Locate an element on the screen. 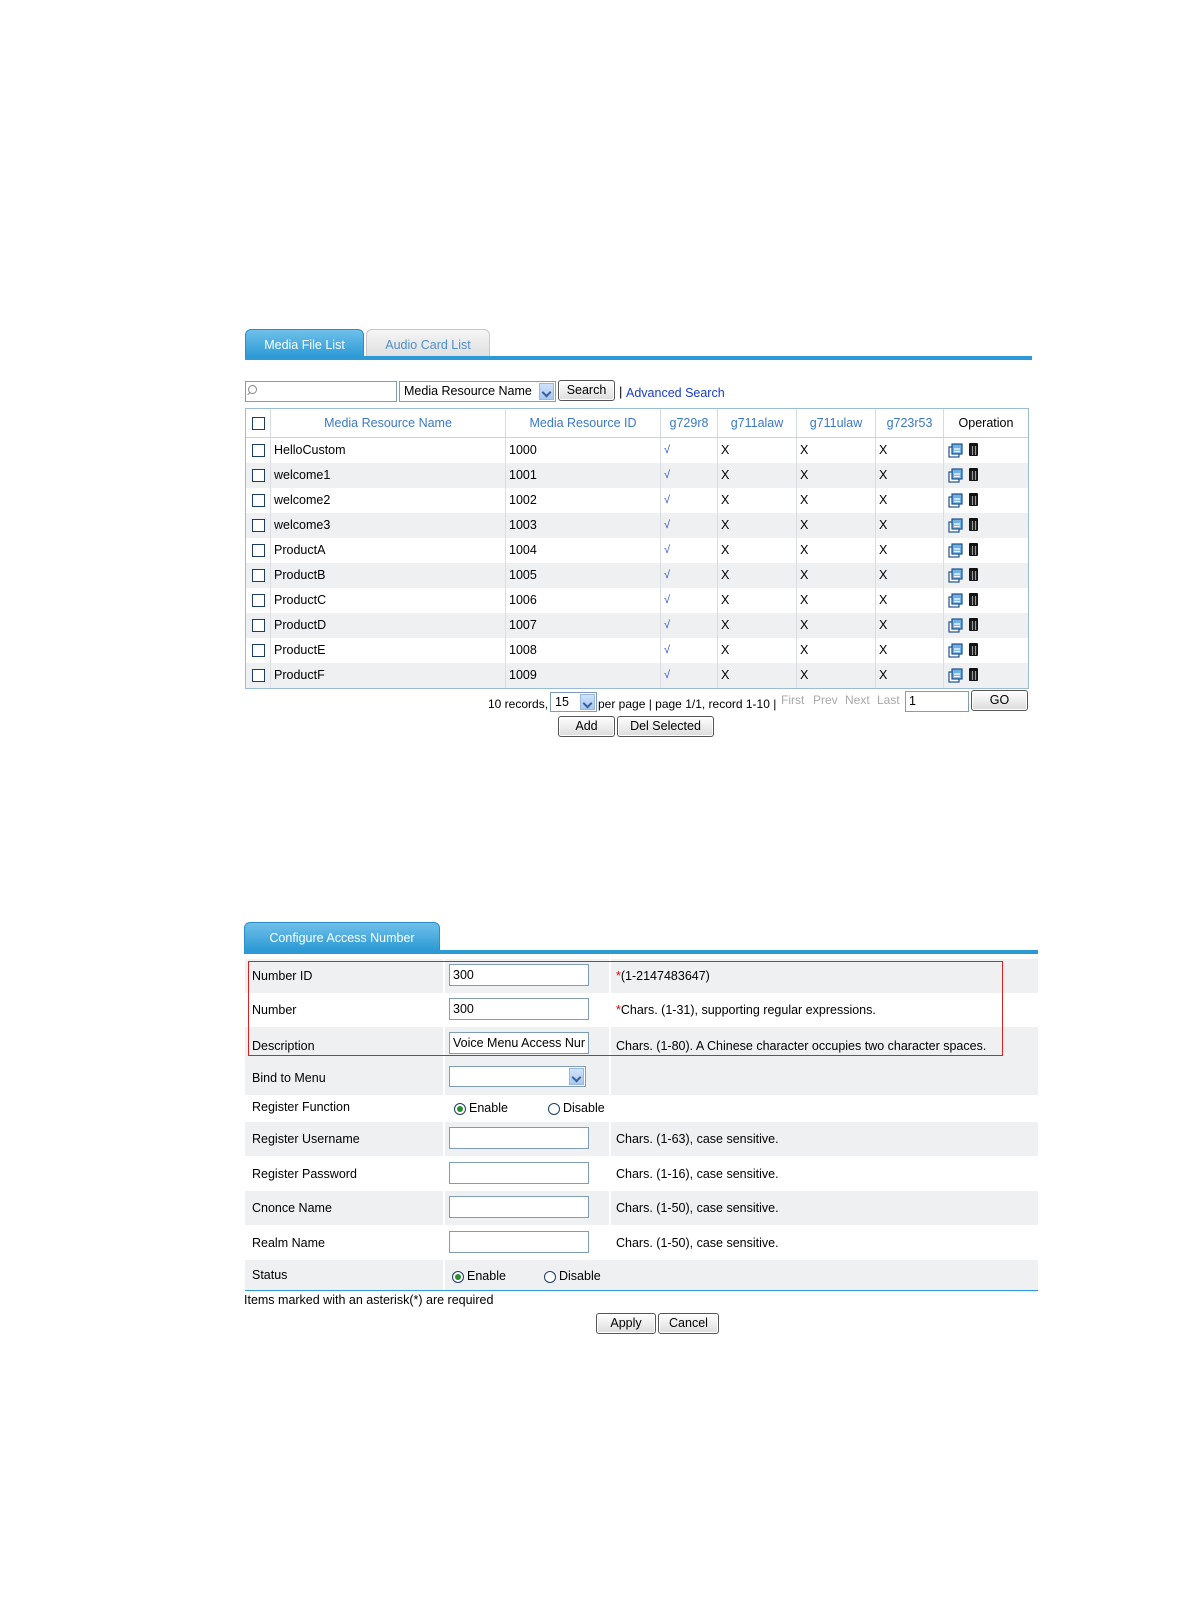 This screenshot has width=1190, height=1616. media-resource-name-cell: ProductD is located at coordinates (388, 625).